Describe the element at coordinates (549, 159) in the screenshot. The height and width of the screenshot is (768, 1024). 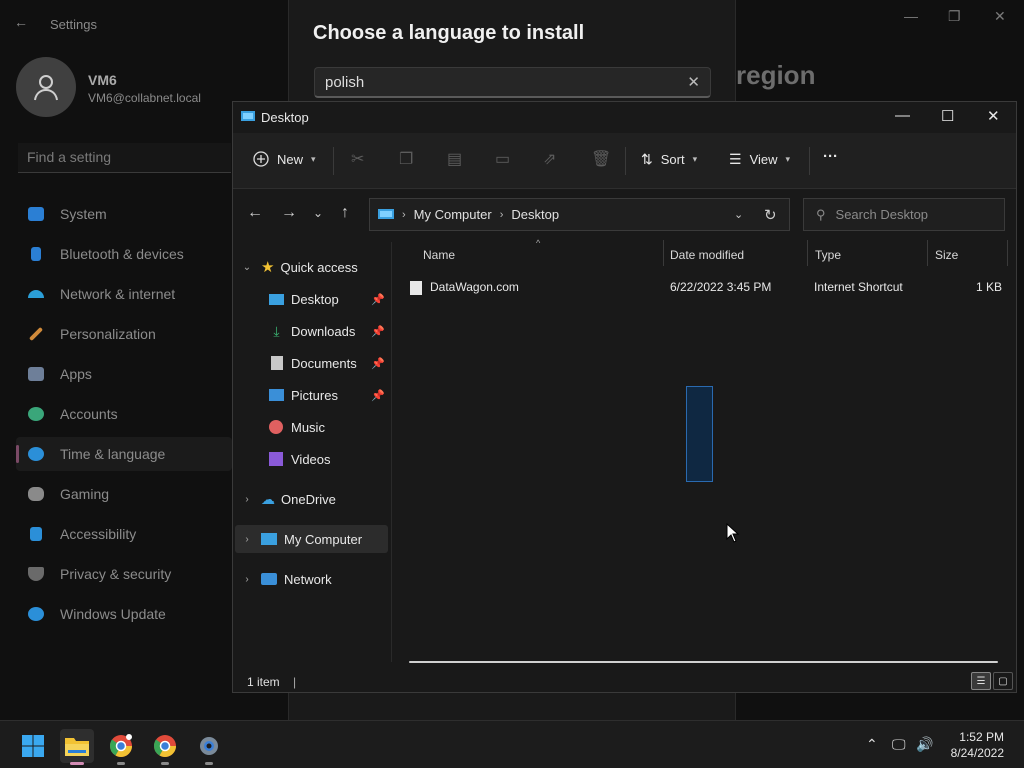
I see `share-icon: ⇗` at that location.